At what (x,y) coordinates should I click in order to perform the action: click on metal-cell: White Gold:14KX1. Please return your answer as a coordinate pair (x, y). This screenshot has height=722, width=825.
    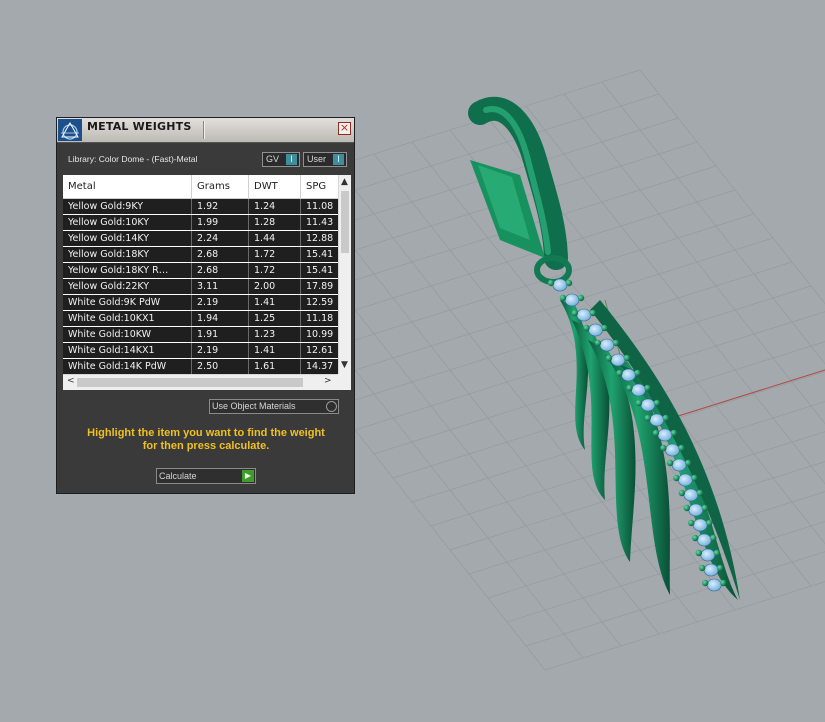
    Looking at the image, I should click on (127, 350).